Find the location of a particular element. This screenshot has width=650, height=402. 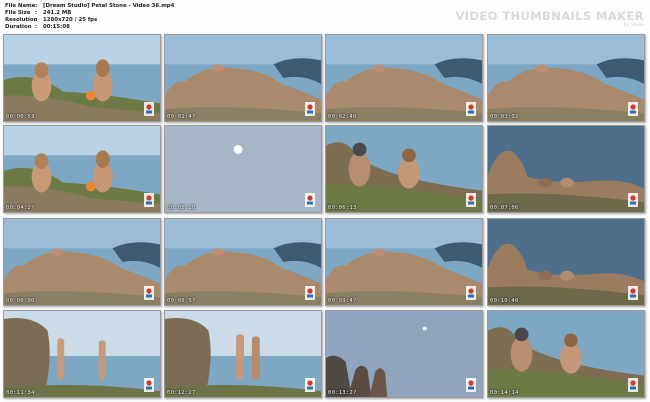

thumbnail-timestamp: 00:10:40 is located at coordinates (504, 301).